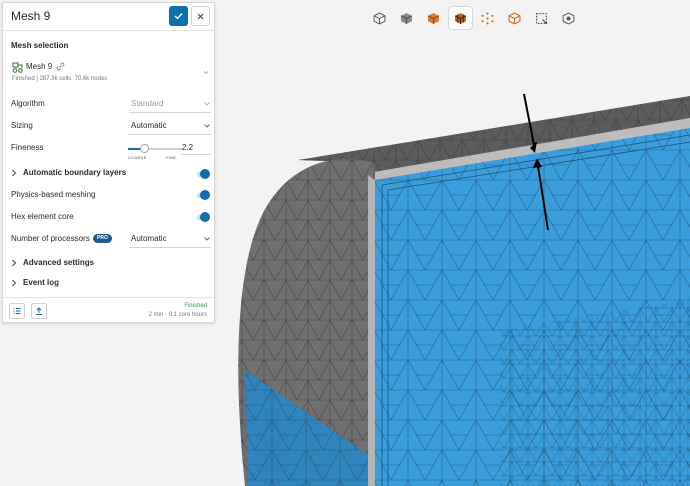 This screenshot has width=690, height=486. I want to click on cube-outline-icon, so click(379, 18).